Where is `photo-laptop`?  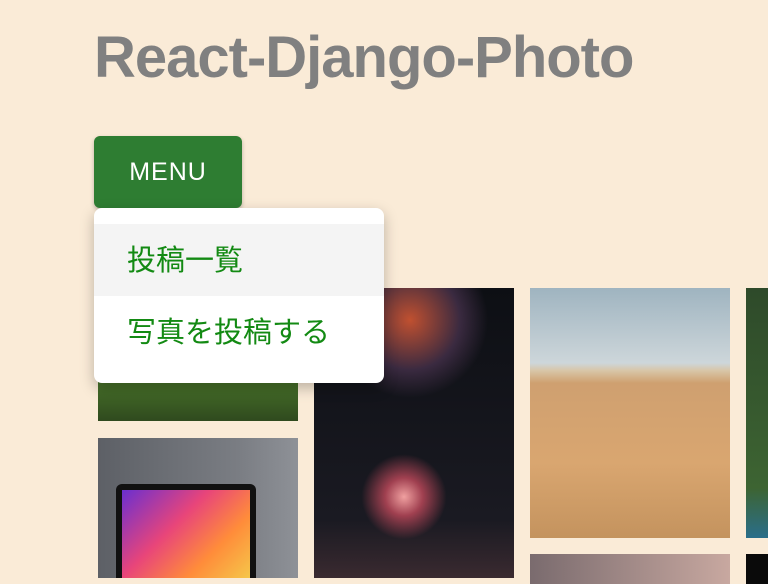 photo-laptop is located at coordinates (198, 508).